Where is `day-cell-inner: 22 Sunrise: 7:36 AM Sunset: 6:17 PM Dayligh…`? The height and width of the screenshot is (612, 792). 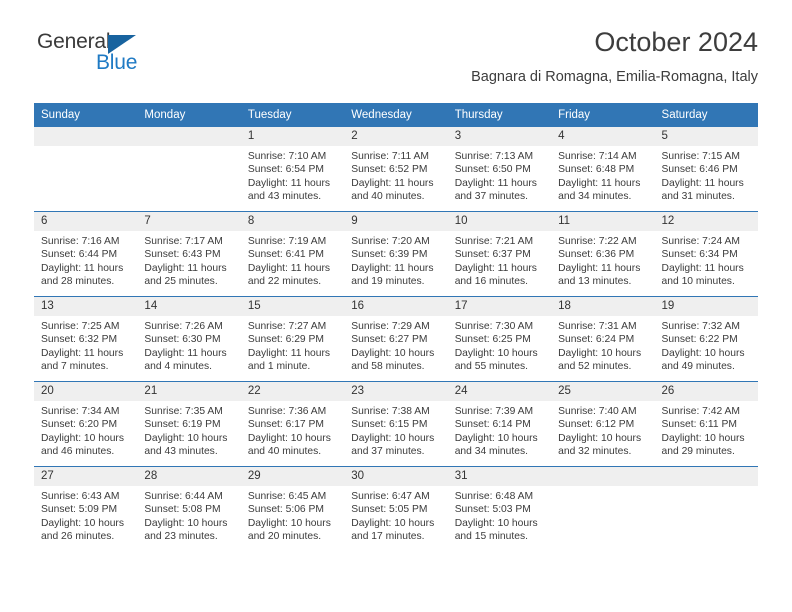
day-cell-inner: 22 Sunrise: 7:36 AM Sunset: 6:17 PM Dayligh… is located at coordinates (292, 424).